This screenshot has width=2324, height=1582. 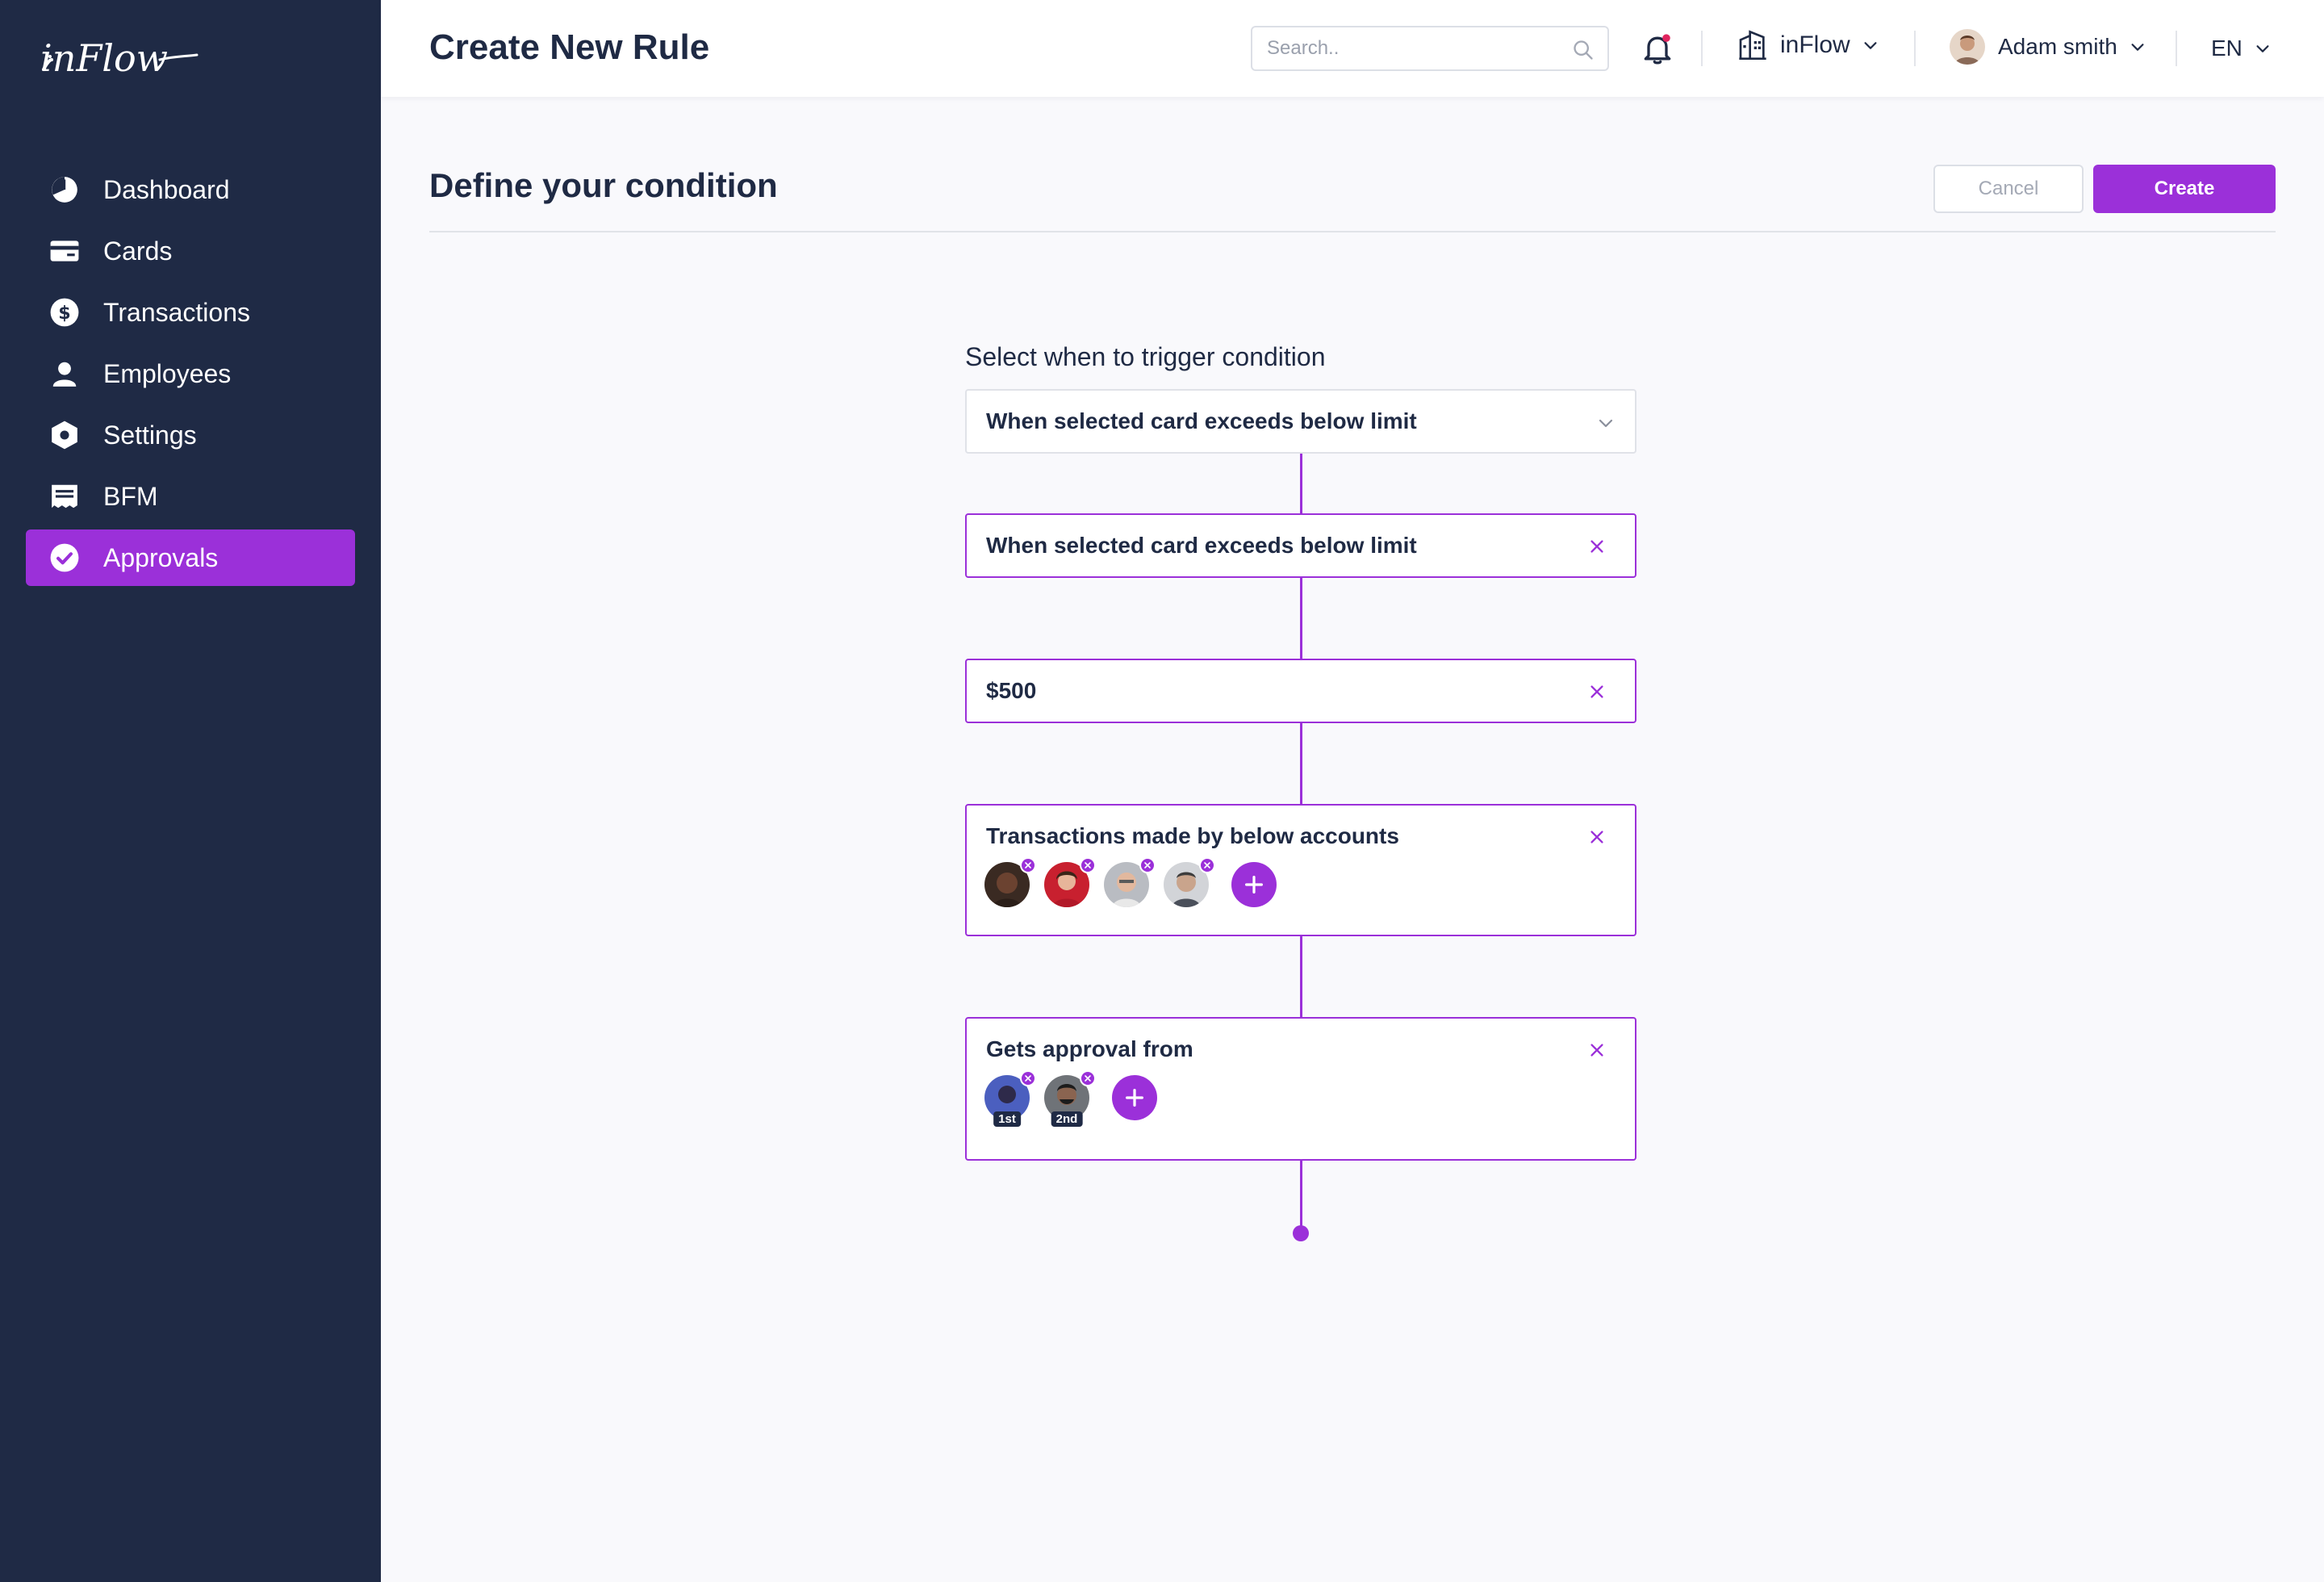 I want to click on search-box, so click(x=1430, y=48).